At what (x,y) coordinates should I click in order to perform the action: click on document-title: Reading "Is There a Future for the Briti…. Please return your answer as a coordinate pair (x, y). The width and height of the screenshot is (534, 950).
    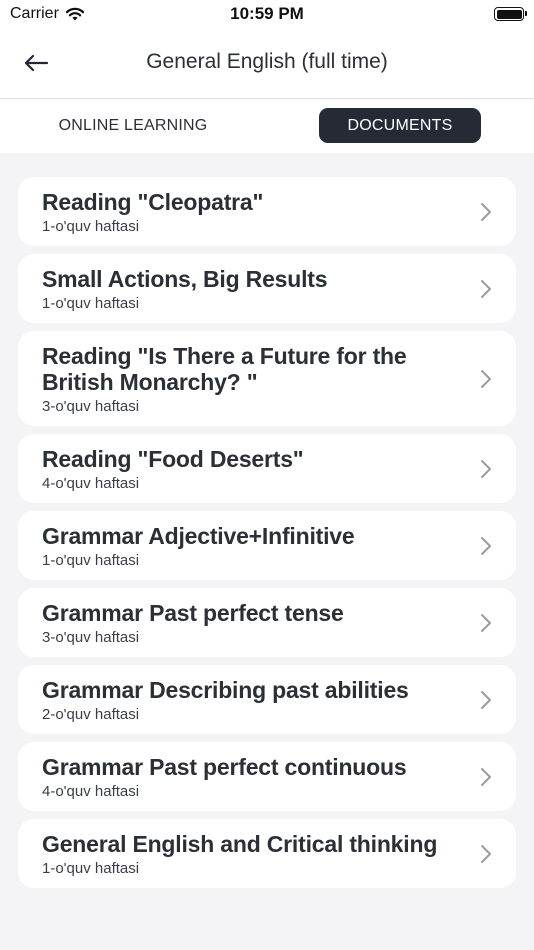
    Looking at the image, I should click on (224, 369).